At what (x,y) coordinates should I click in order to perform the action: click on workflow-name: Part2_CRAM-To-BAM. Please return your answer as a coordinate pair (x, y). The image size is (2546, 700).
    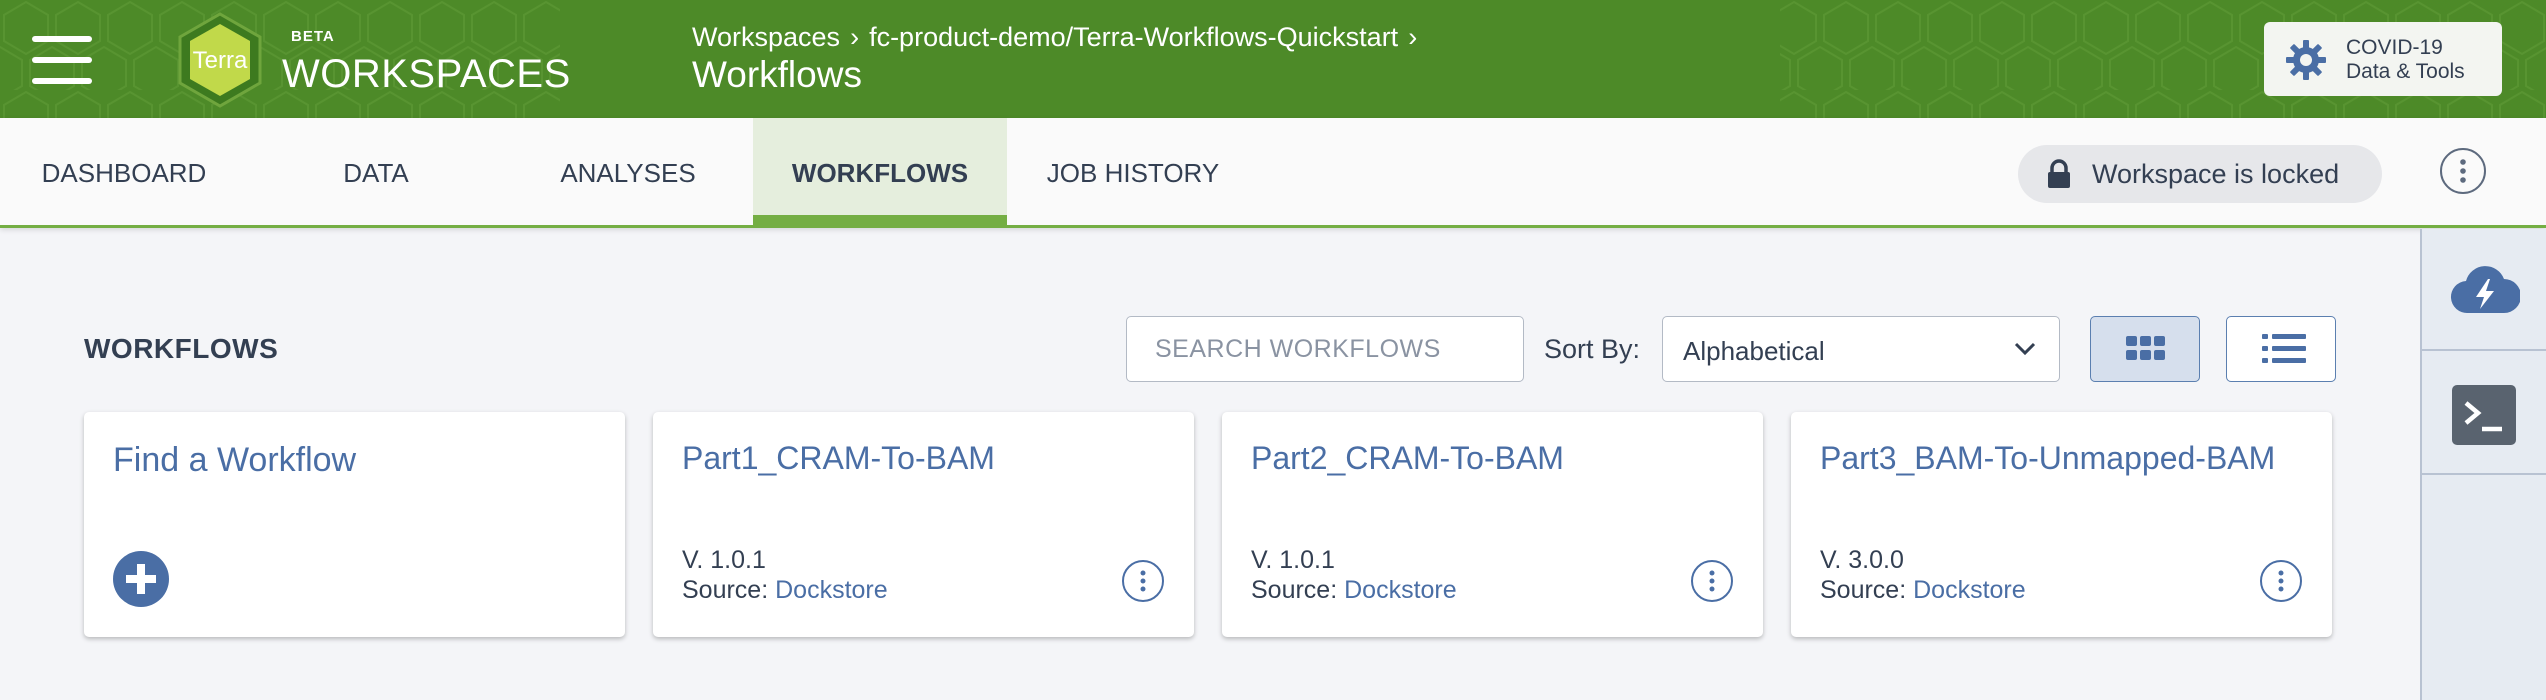
    Looking at the image, I should click on (1407, 458).